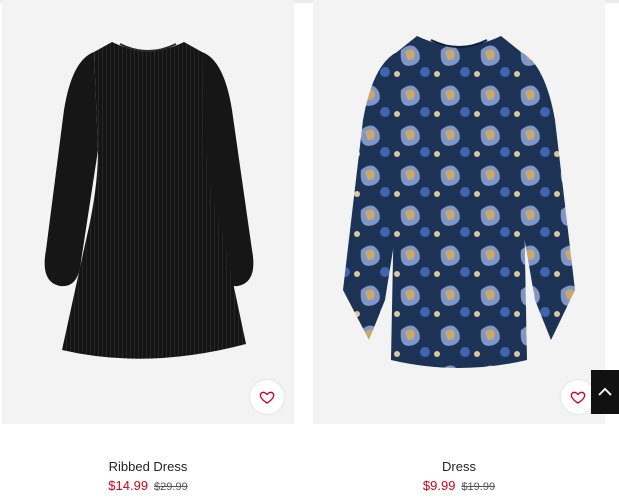 This screenshot has height=500, width=619. What do you see at coordinates (459, 466) in the screenshot?
I see `product-name: Dress` at bounding box center [459, 466].